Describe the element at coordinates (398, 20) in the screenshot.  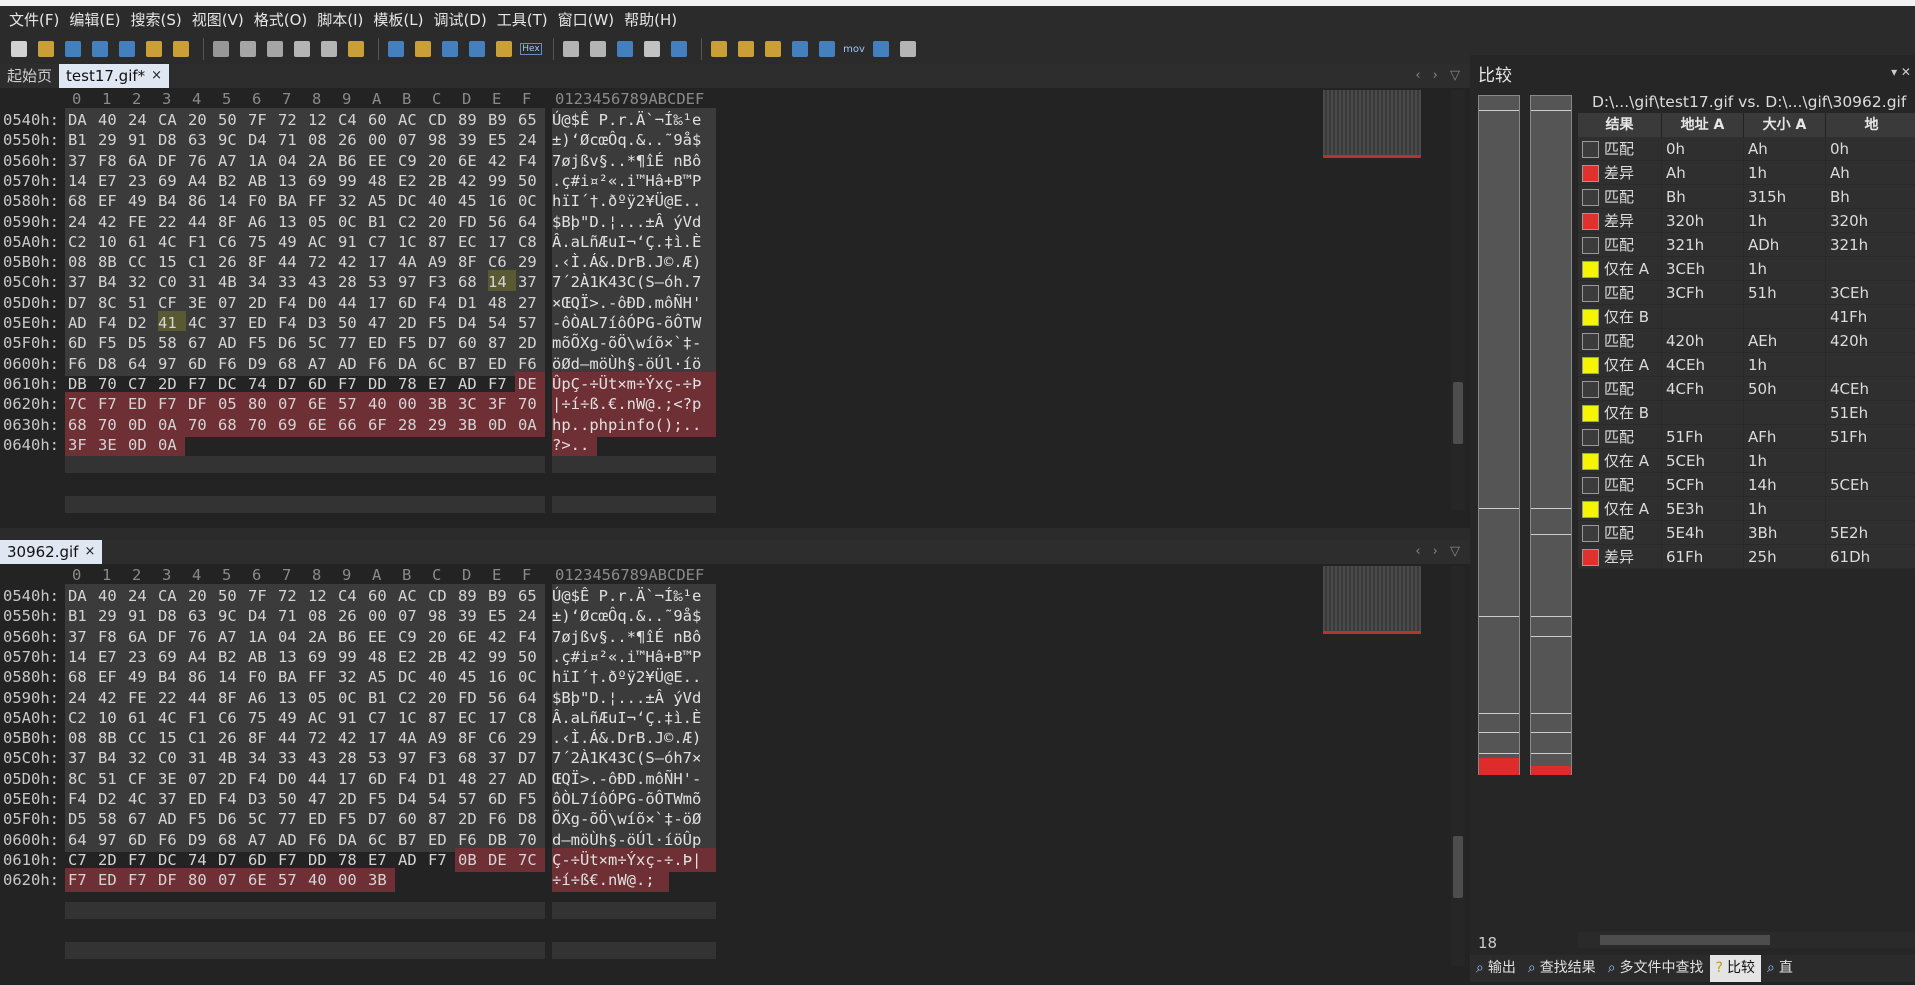
I see `menu-item: 模板(L)` at that location.